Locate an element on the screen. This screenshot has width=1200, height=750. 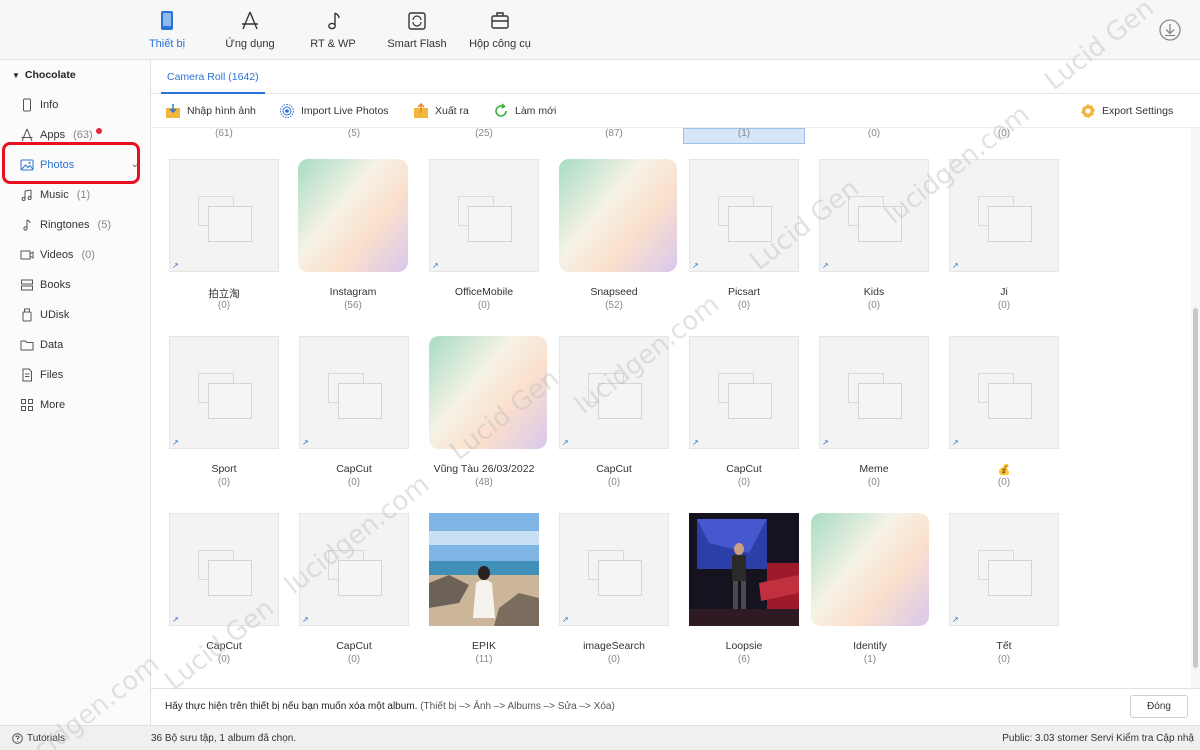
sidebar-item-label: Ringtones is located at coordinates (65, 225).